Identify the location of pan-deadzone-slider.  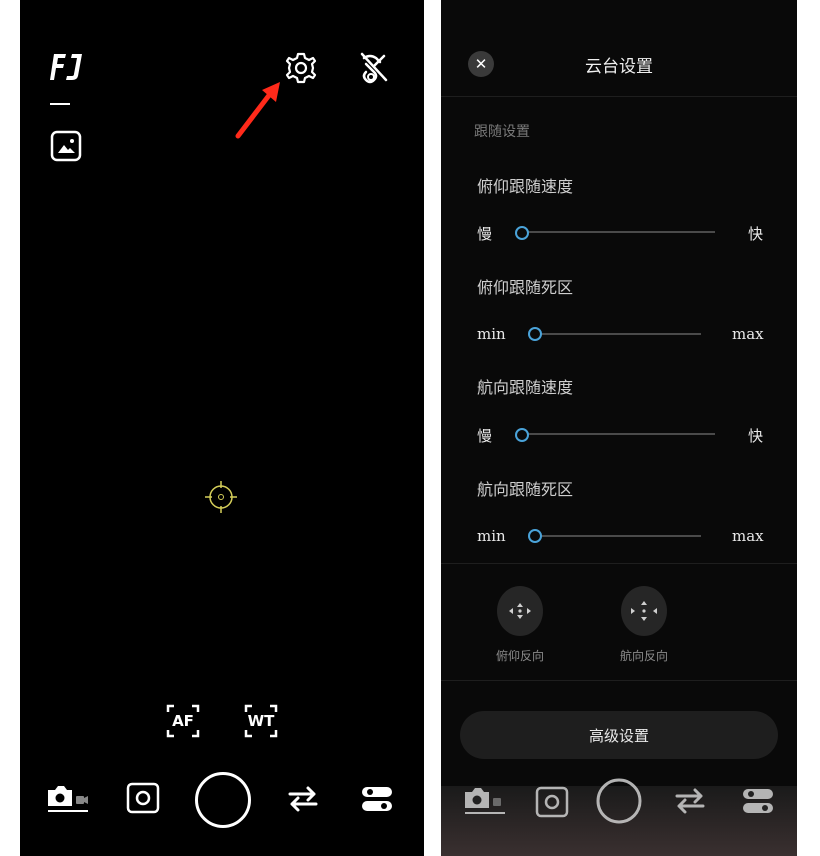
(616, 536).